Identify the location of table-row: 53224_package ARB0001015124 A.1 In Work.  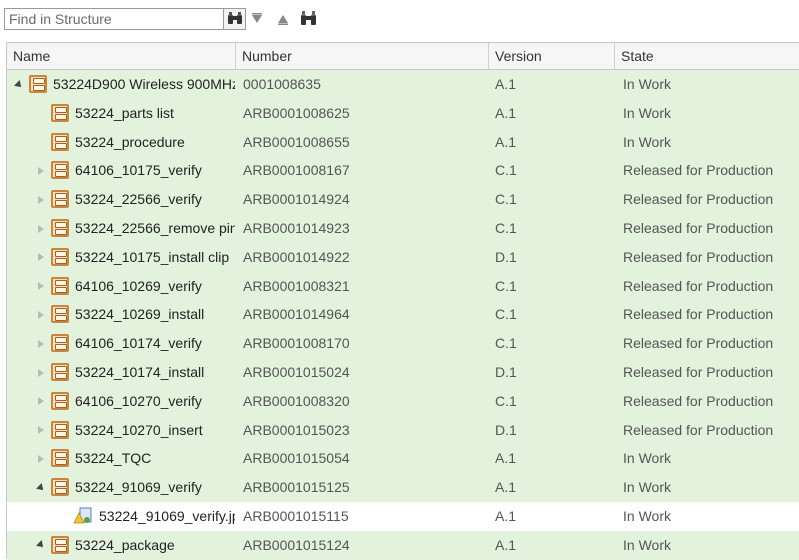
(403, 545).